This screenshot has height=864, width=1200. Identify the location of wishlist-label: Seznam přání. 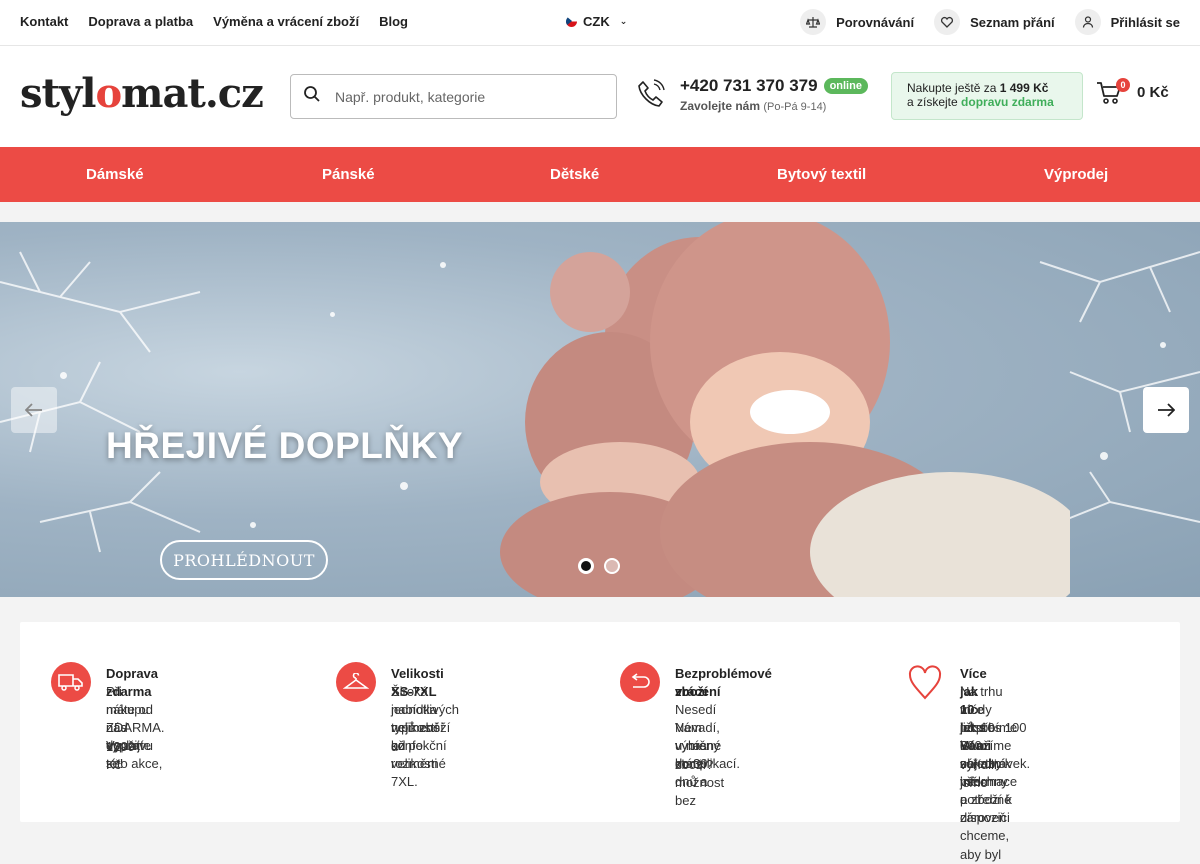
(1012, 22).